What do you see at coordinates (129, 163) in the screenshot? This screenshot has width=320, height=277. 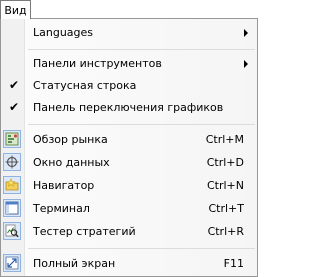 I see `menu-item-data-window: Окно данных Ctrl+D` at bounding box center [129, 163].